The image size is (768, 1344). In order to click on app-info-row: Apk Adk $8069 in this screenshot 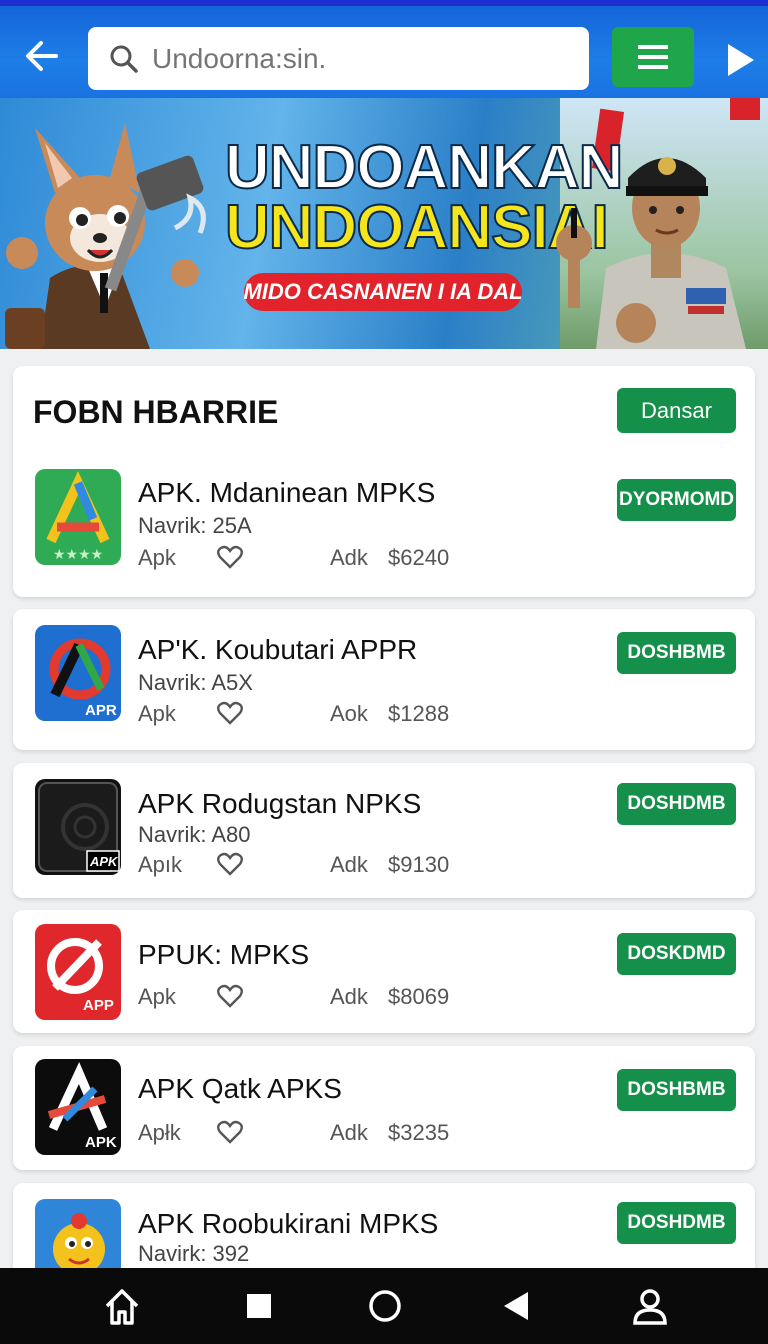, I will do `click(303, 997)`.